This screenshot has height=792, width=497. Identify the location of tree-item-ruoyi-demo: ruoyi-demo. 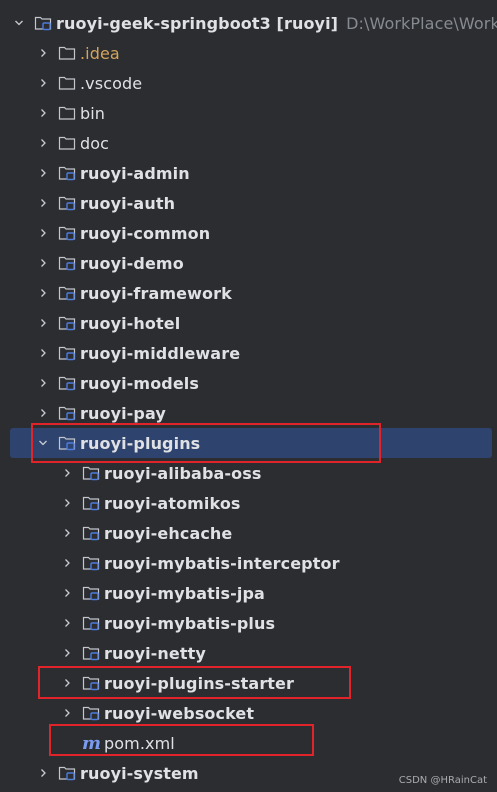
(248, 263).